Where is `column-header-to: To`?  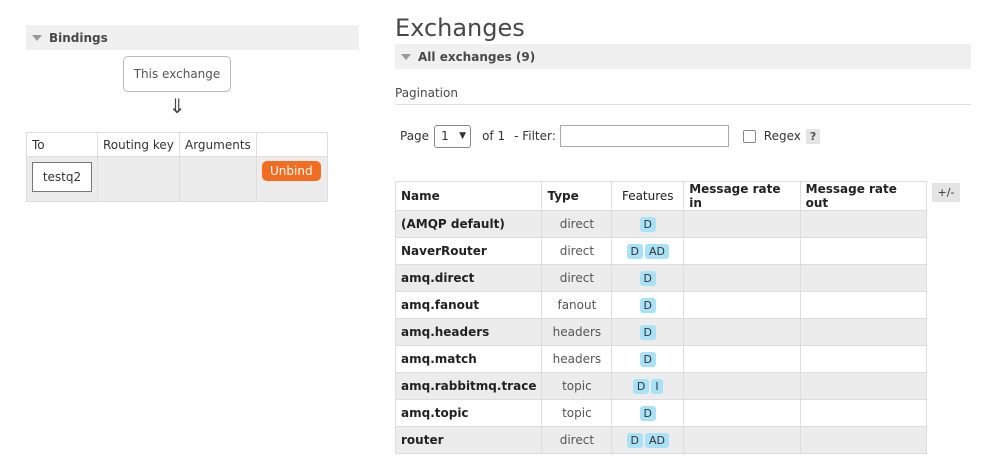 column-header-to: To is located at coordinates (62, 144).